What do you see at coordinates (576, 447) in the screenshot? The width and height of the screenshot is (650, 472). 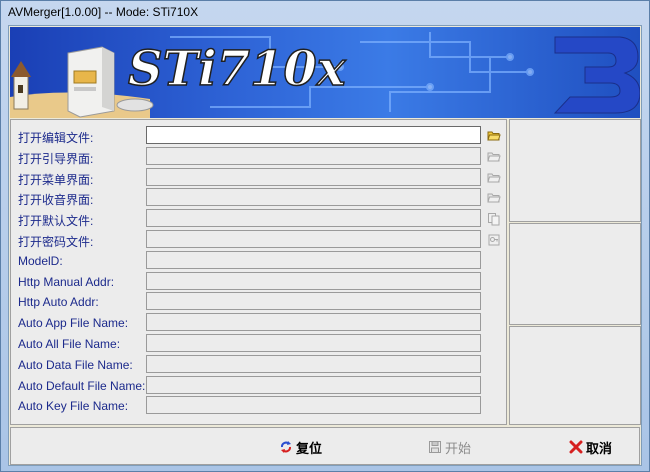 I see `close-x-icon` at bounding box center [576, 447].